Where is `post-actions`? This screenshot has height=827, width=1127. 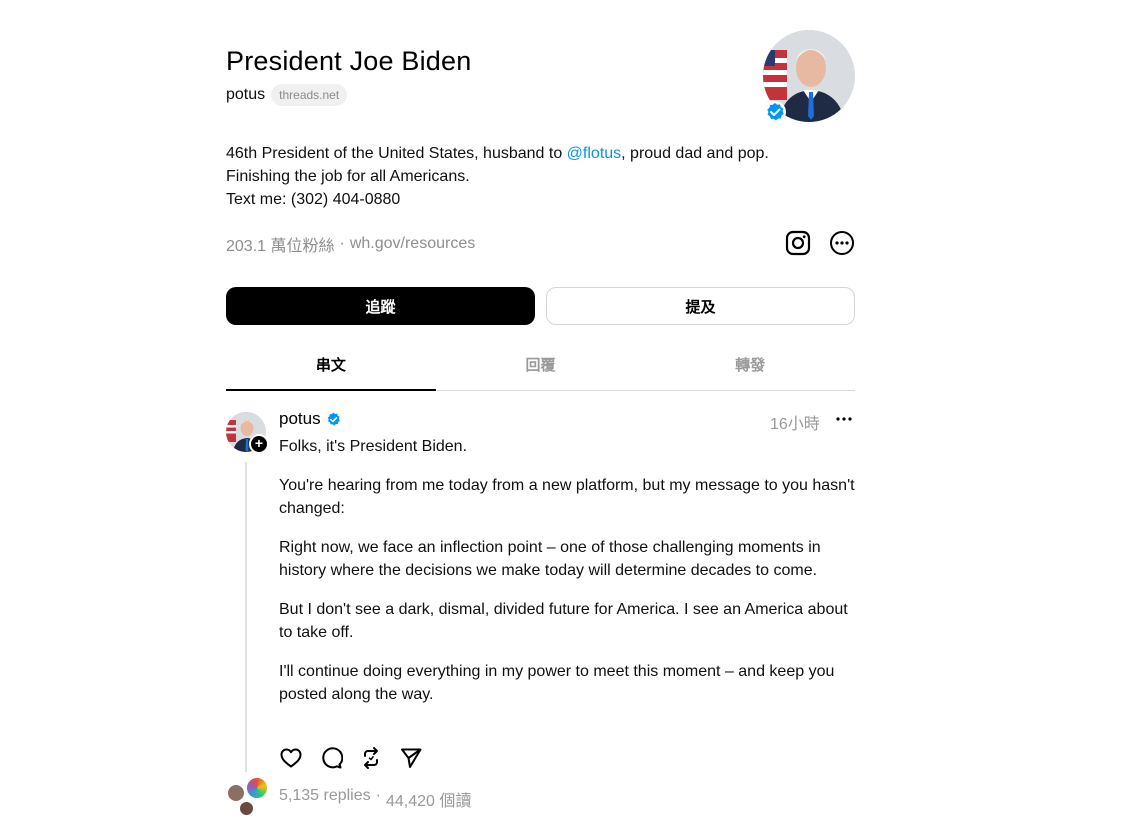
post-actions is located at coordinates (359, 758).